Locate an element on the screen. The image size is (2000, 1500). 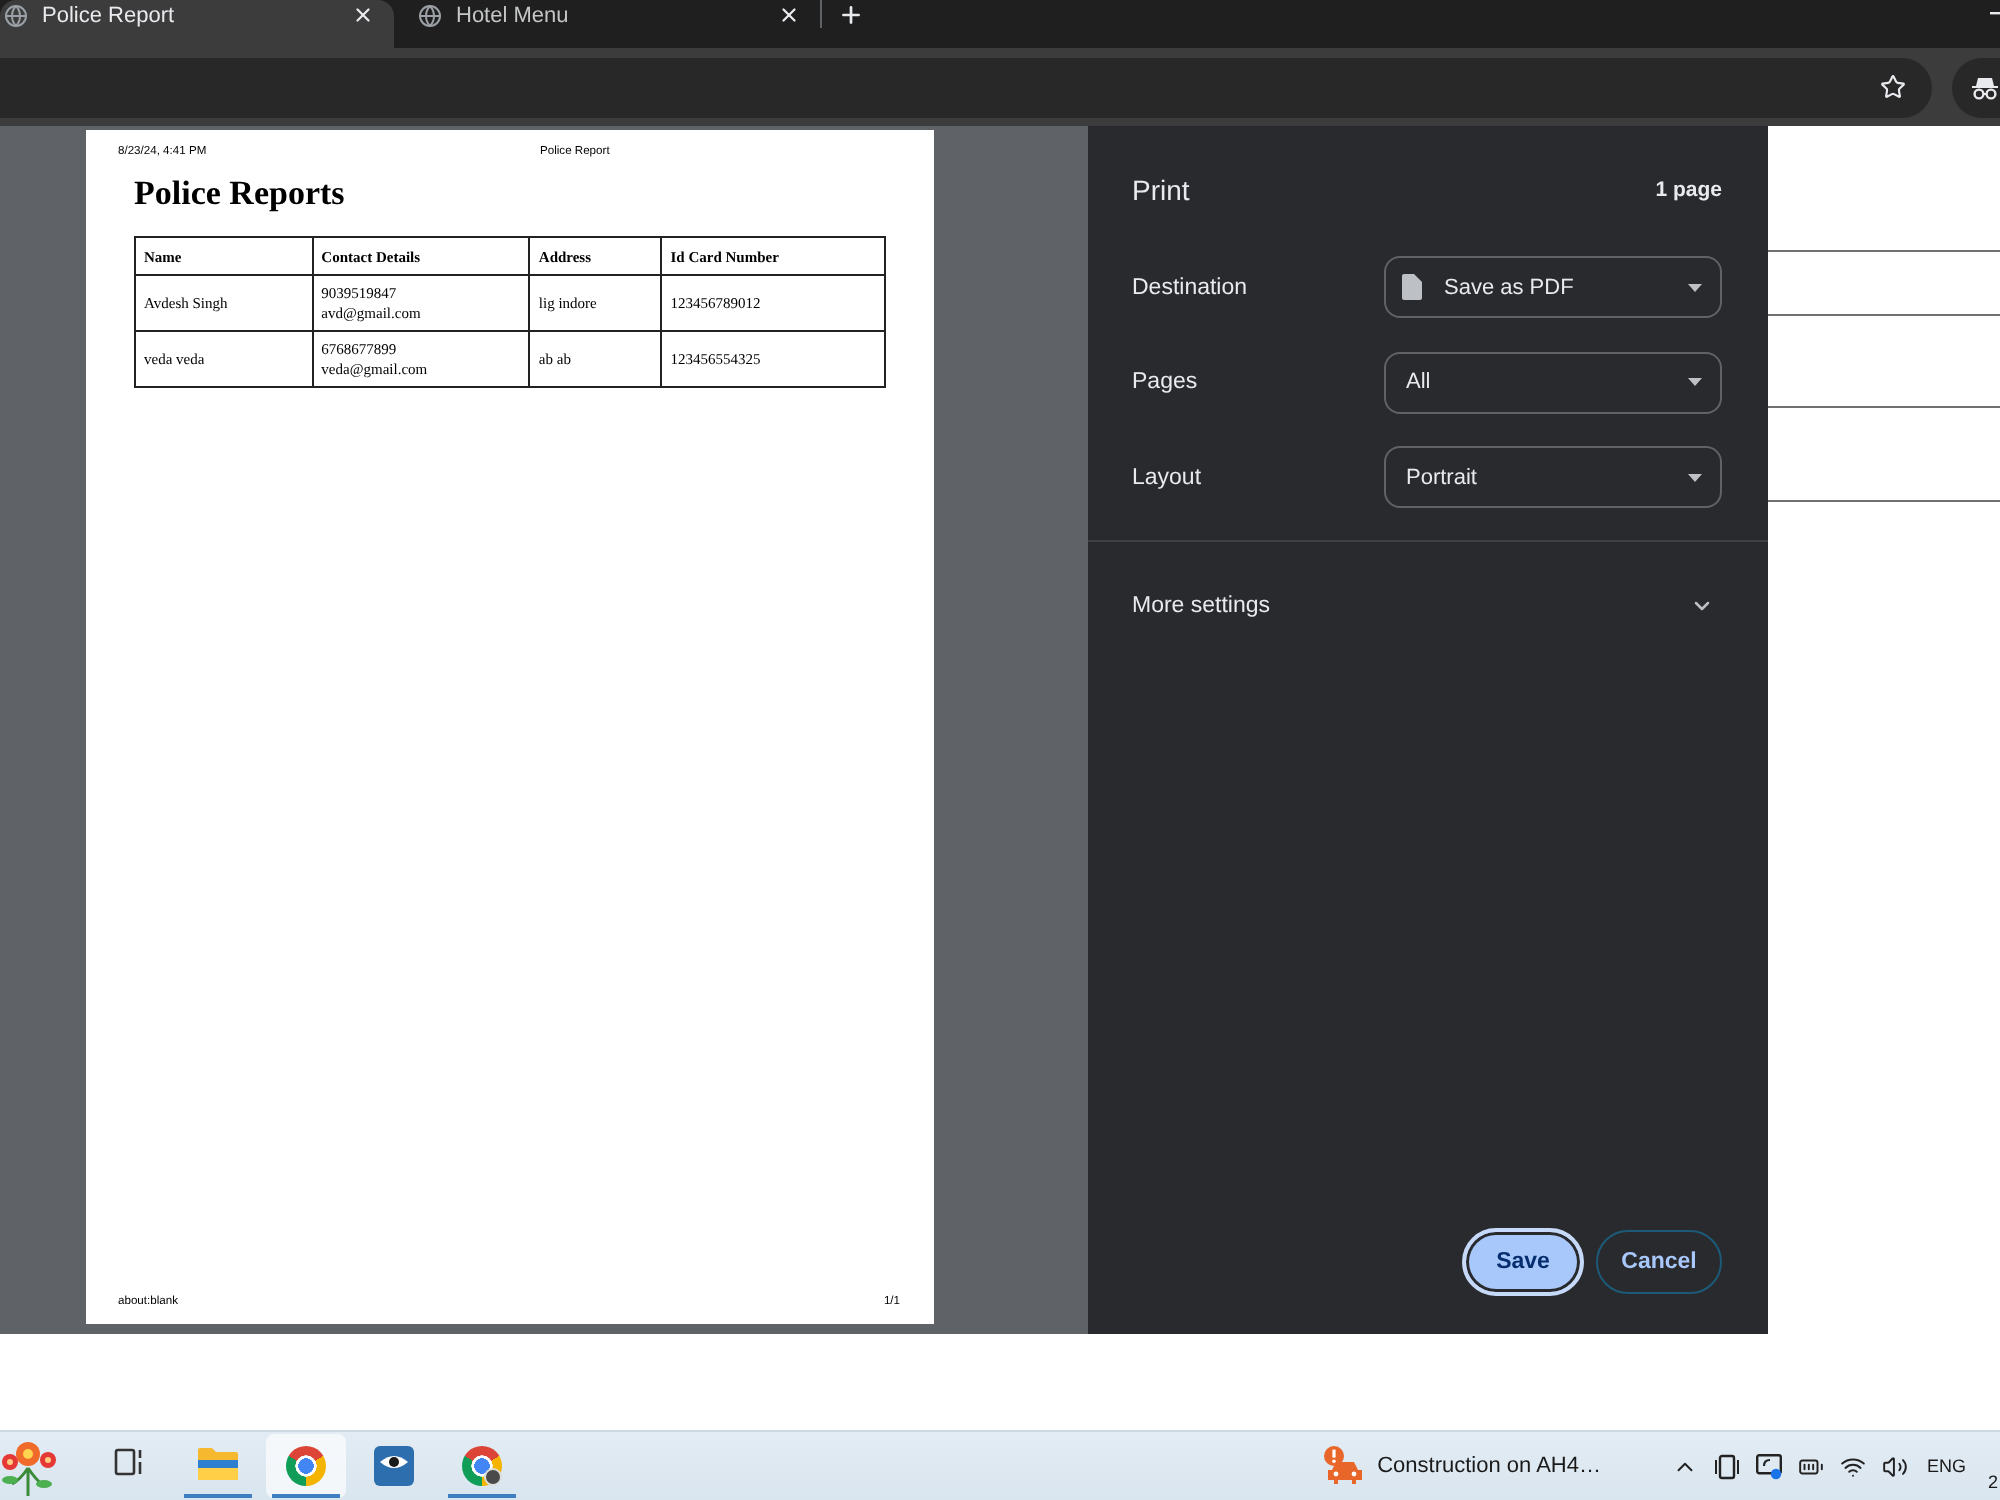
flower-icon is located at coordinates (28, 1466).